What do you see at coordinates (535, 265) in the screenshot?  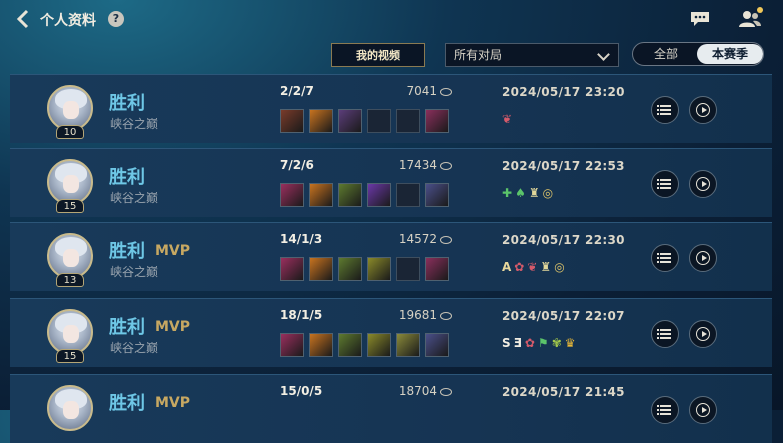 I see `achievement-badges: A ✿ ❦ ♜ ◎` at bounding box center [535, 265].